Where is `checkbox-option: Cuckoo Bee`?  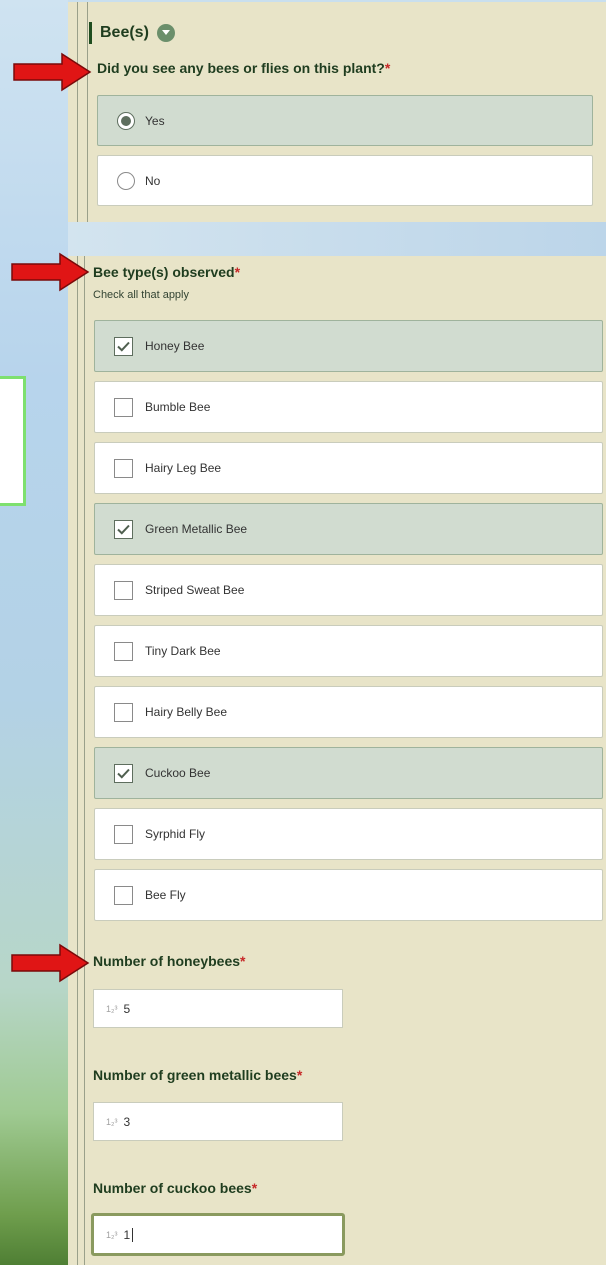 checkbox-option: Cuckoo Bee is located at coordinates (348, 773).